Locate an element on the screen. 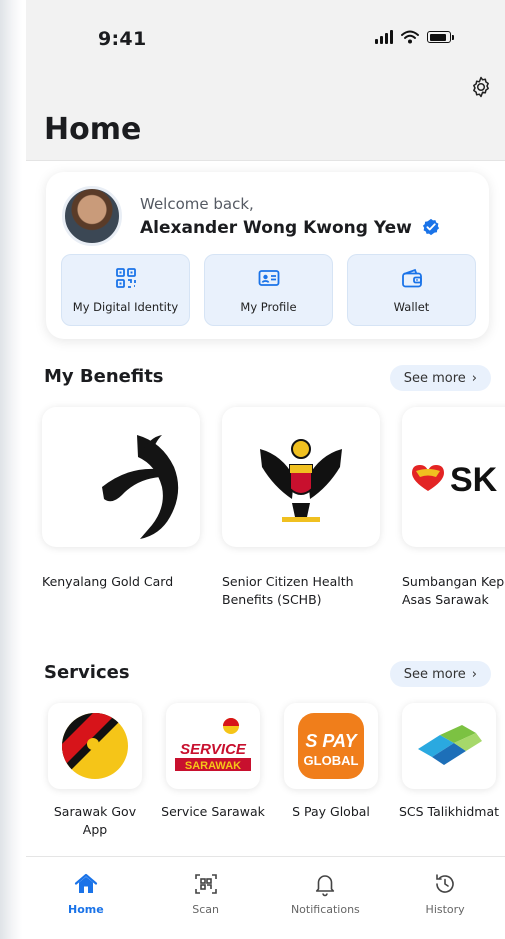 The image size is (505, 939). history-icon is located at coordinates (445, 883).